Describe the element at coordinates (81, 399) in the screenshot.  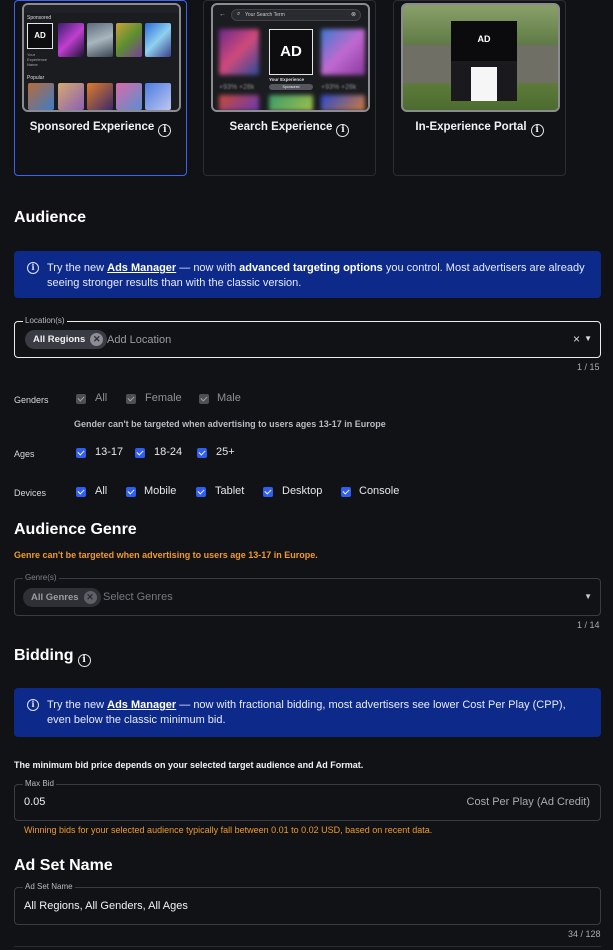
I see `gender-all-checkbox` at that location.